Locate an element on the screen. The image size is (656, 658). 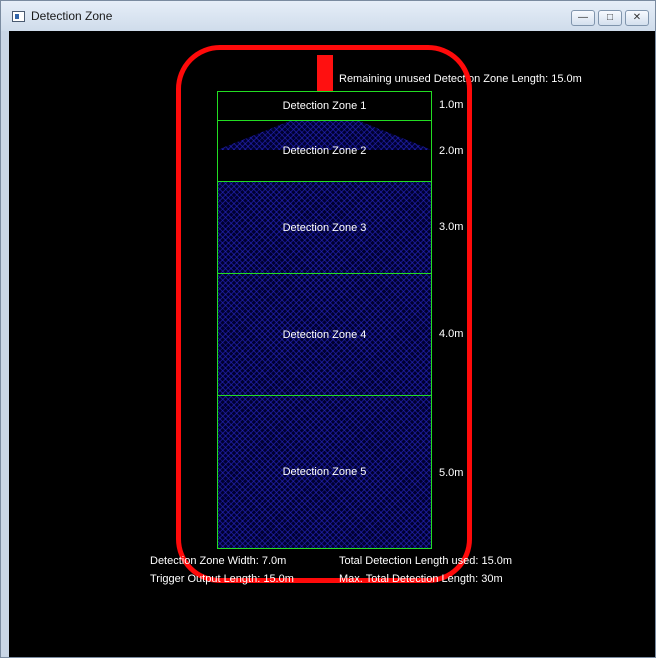
zone-width-info: Detection Zone Width: 7.0m is located at coordinates (218, 561).